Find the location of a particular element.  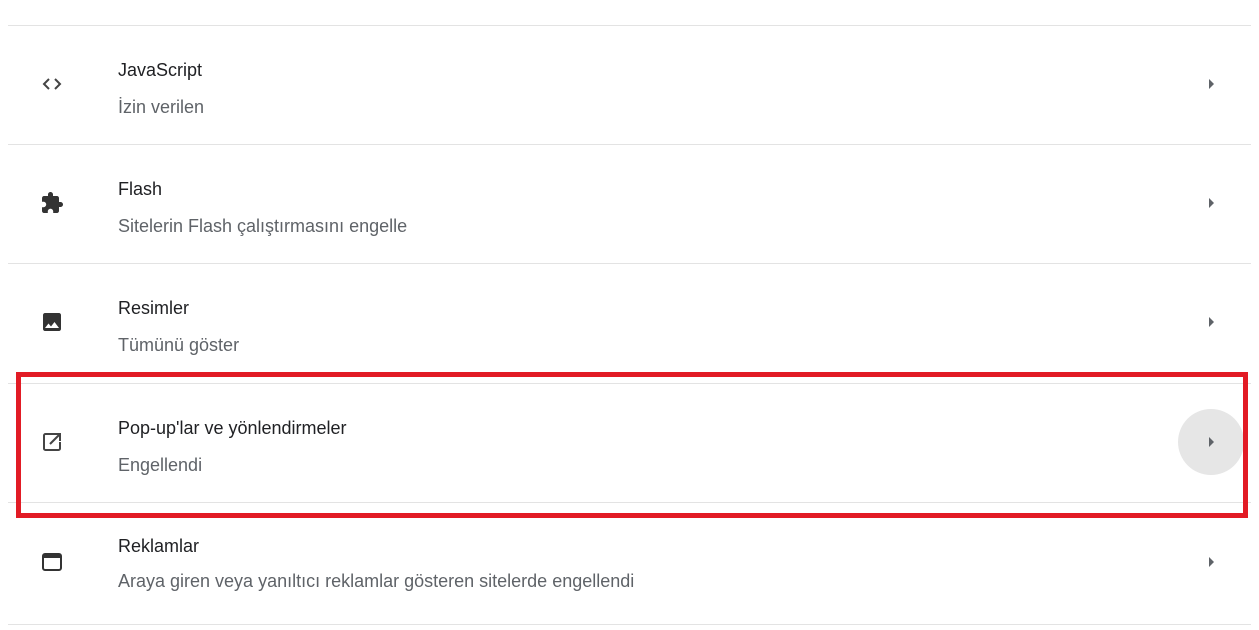

open-in-new-icon is located at coordinates (52, 442).